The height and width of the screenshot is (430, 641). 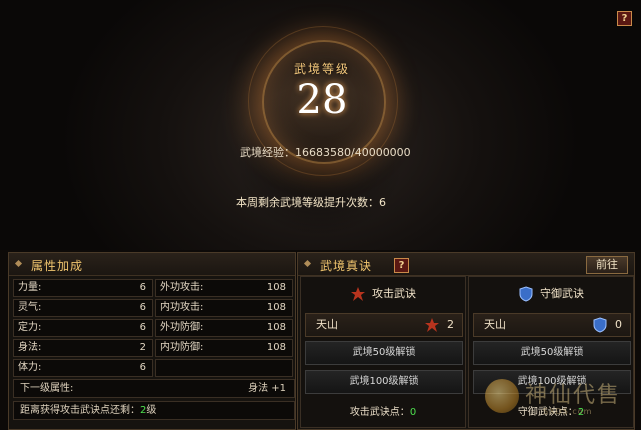 I want to click on experience-label: 武境经验：, so click(x=267, y=152).